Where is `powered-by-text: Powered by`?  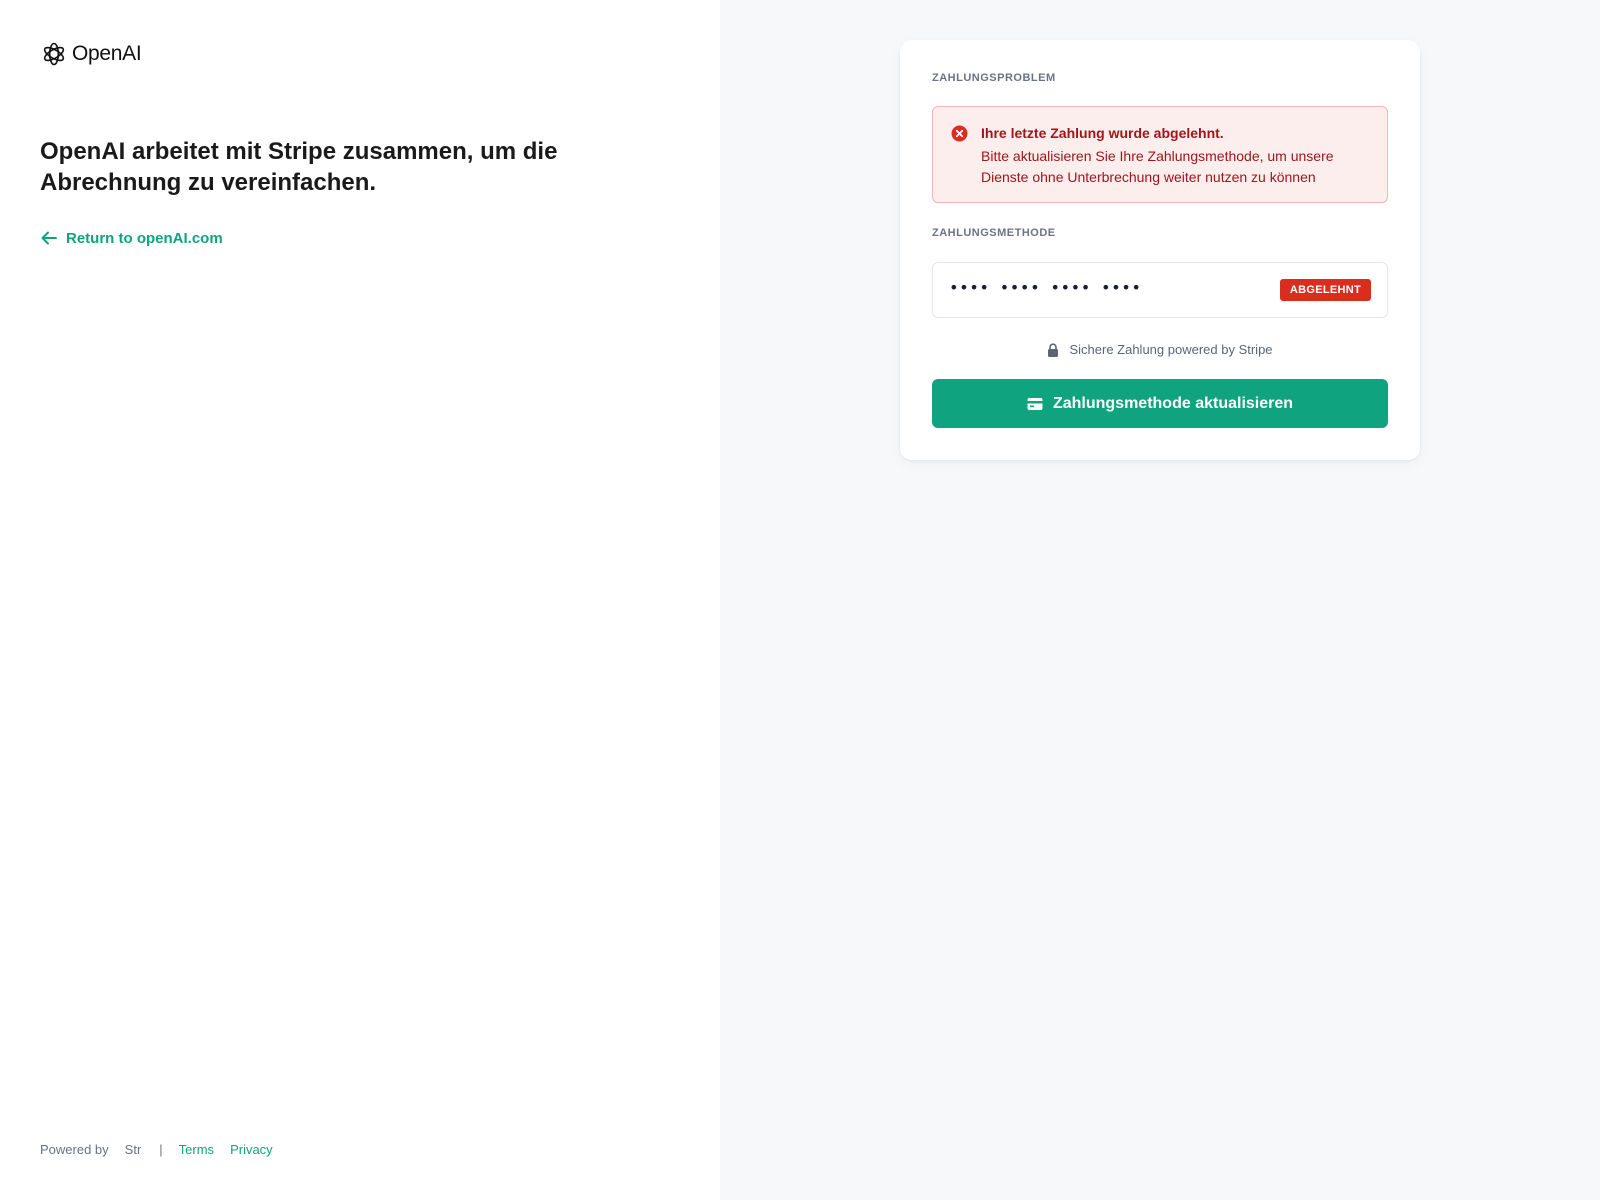
powered-by-text: Powered by is located at coordinates (74, 1149).